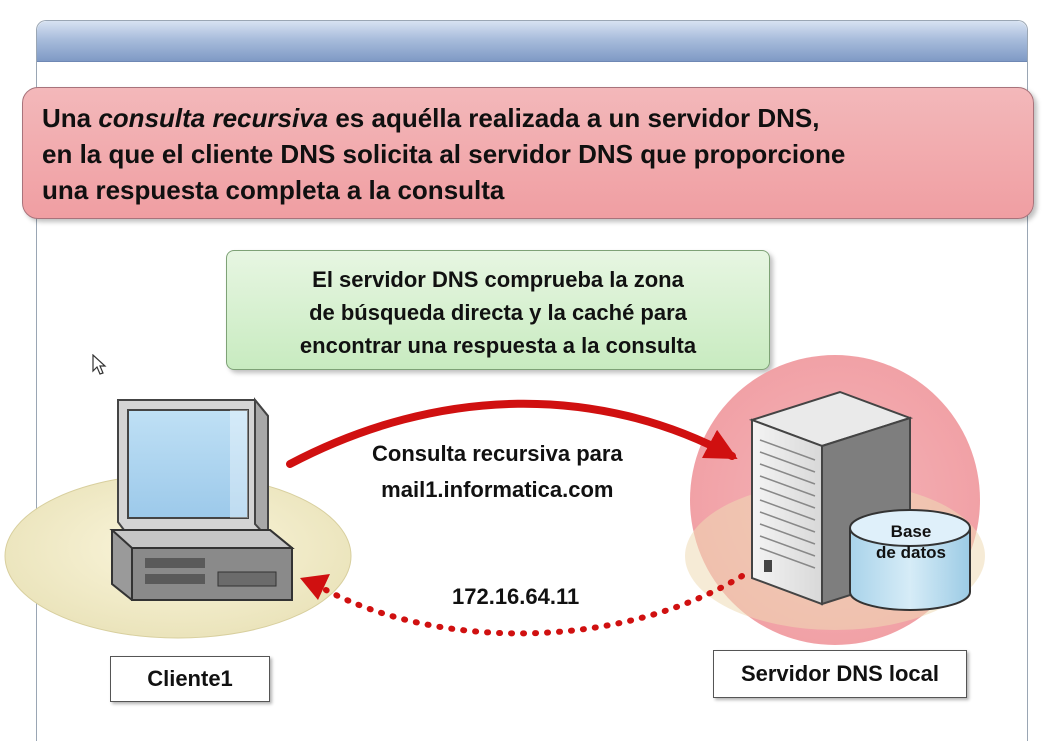  I want to click on database-label-line-2: de datos, so click(911, 552).